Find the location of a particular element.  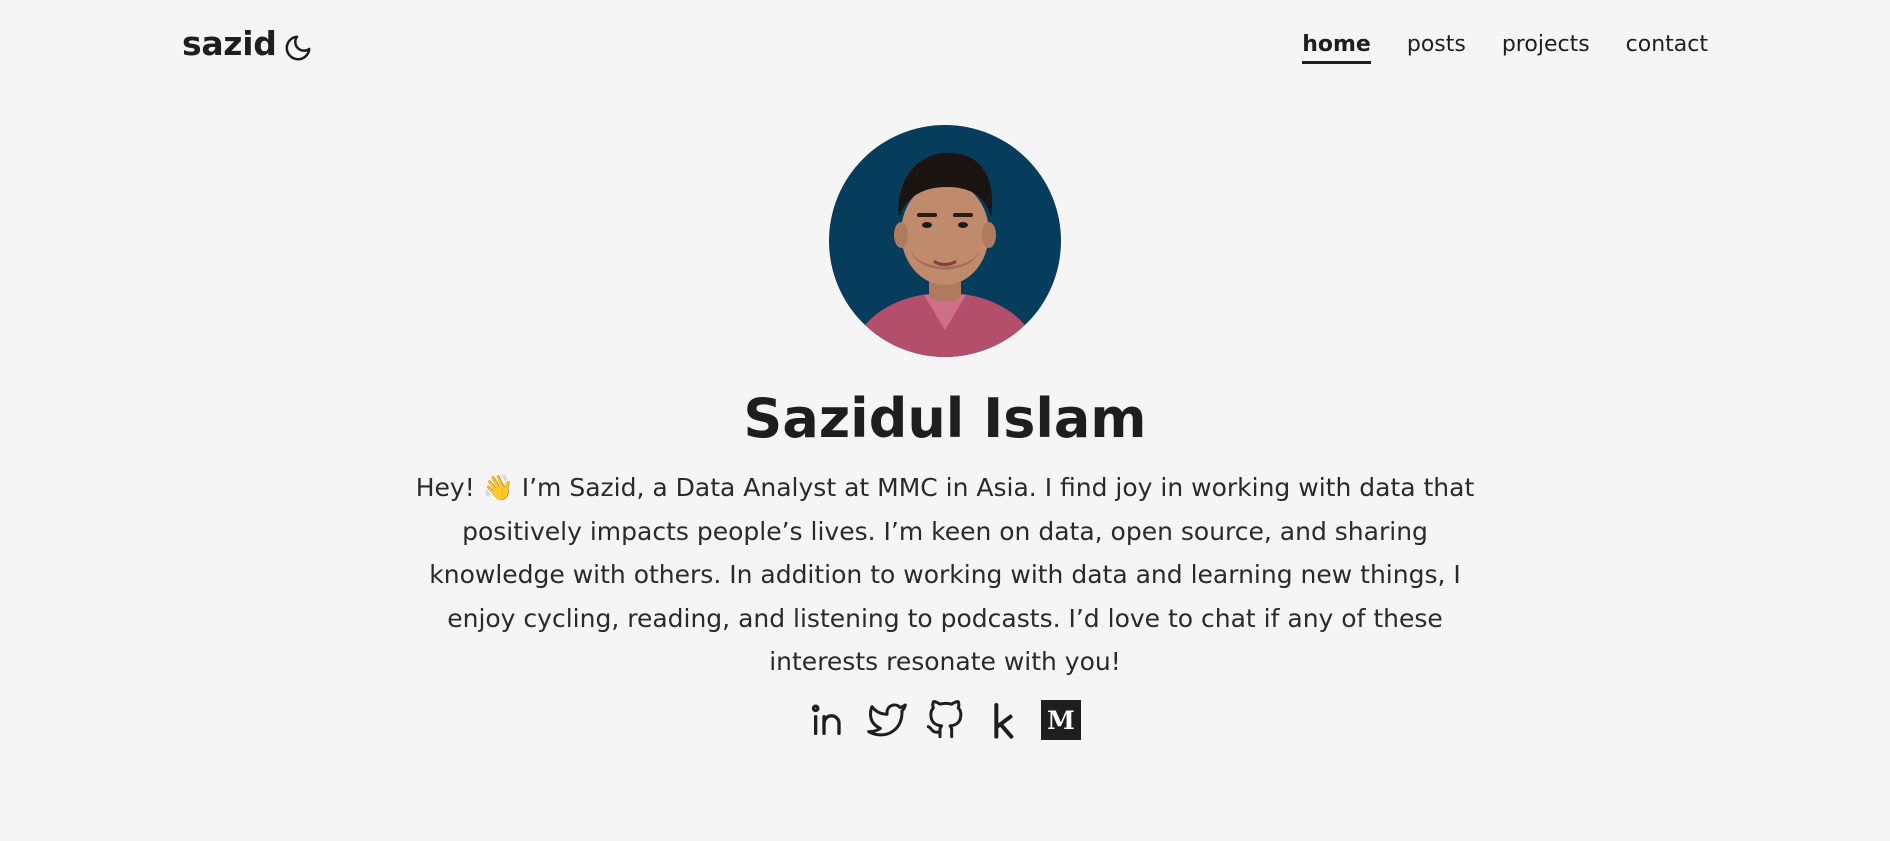

social-links: M is located at coordinates (945, 719).